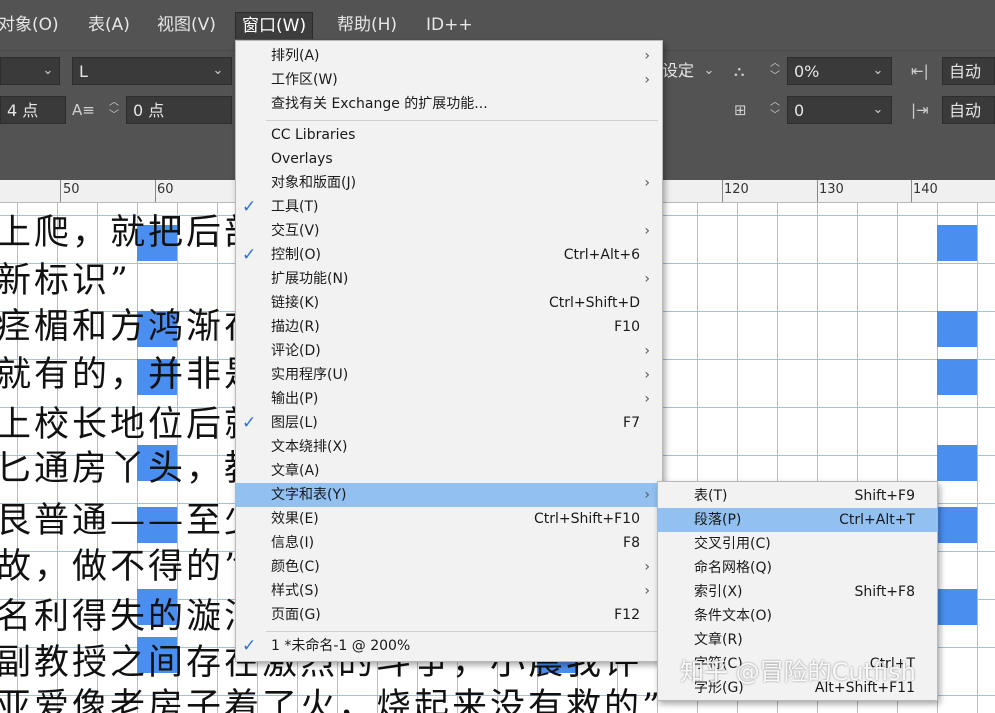  I want to click on menu-idplusplus: ID++, so click(449, 25).